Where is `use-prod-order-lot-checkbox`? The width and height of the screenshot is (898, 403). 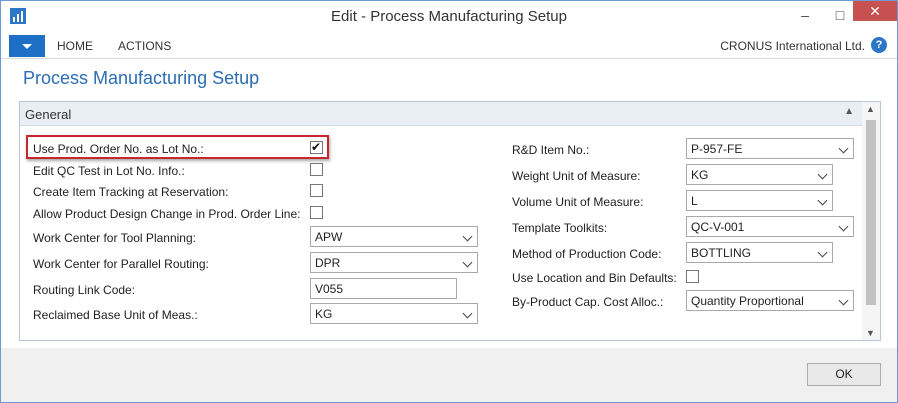
use-prod-order-lot-checkbox is located at coordinates (316, 147).